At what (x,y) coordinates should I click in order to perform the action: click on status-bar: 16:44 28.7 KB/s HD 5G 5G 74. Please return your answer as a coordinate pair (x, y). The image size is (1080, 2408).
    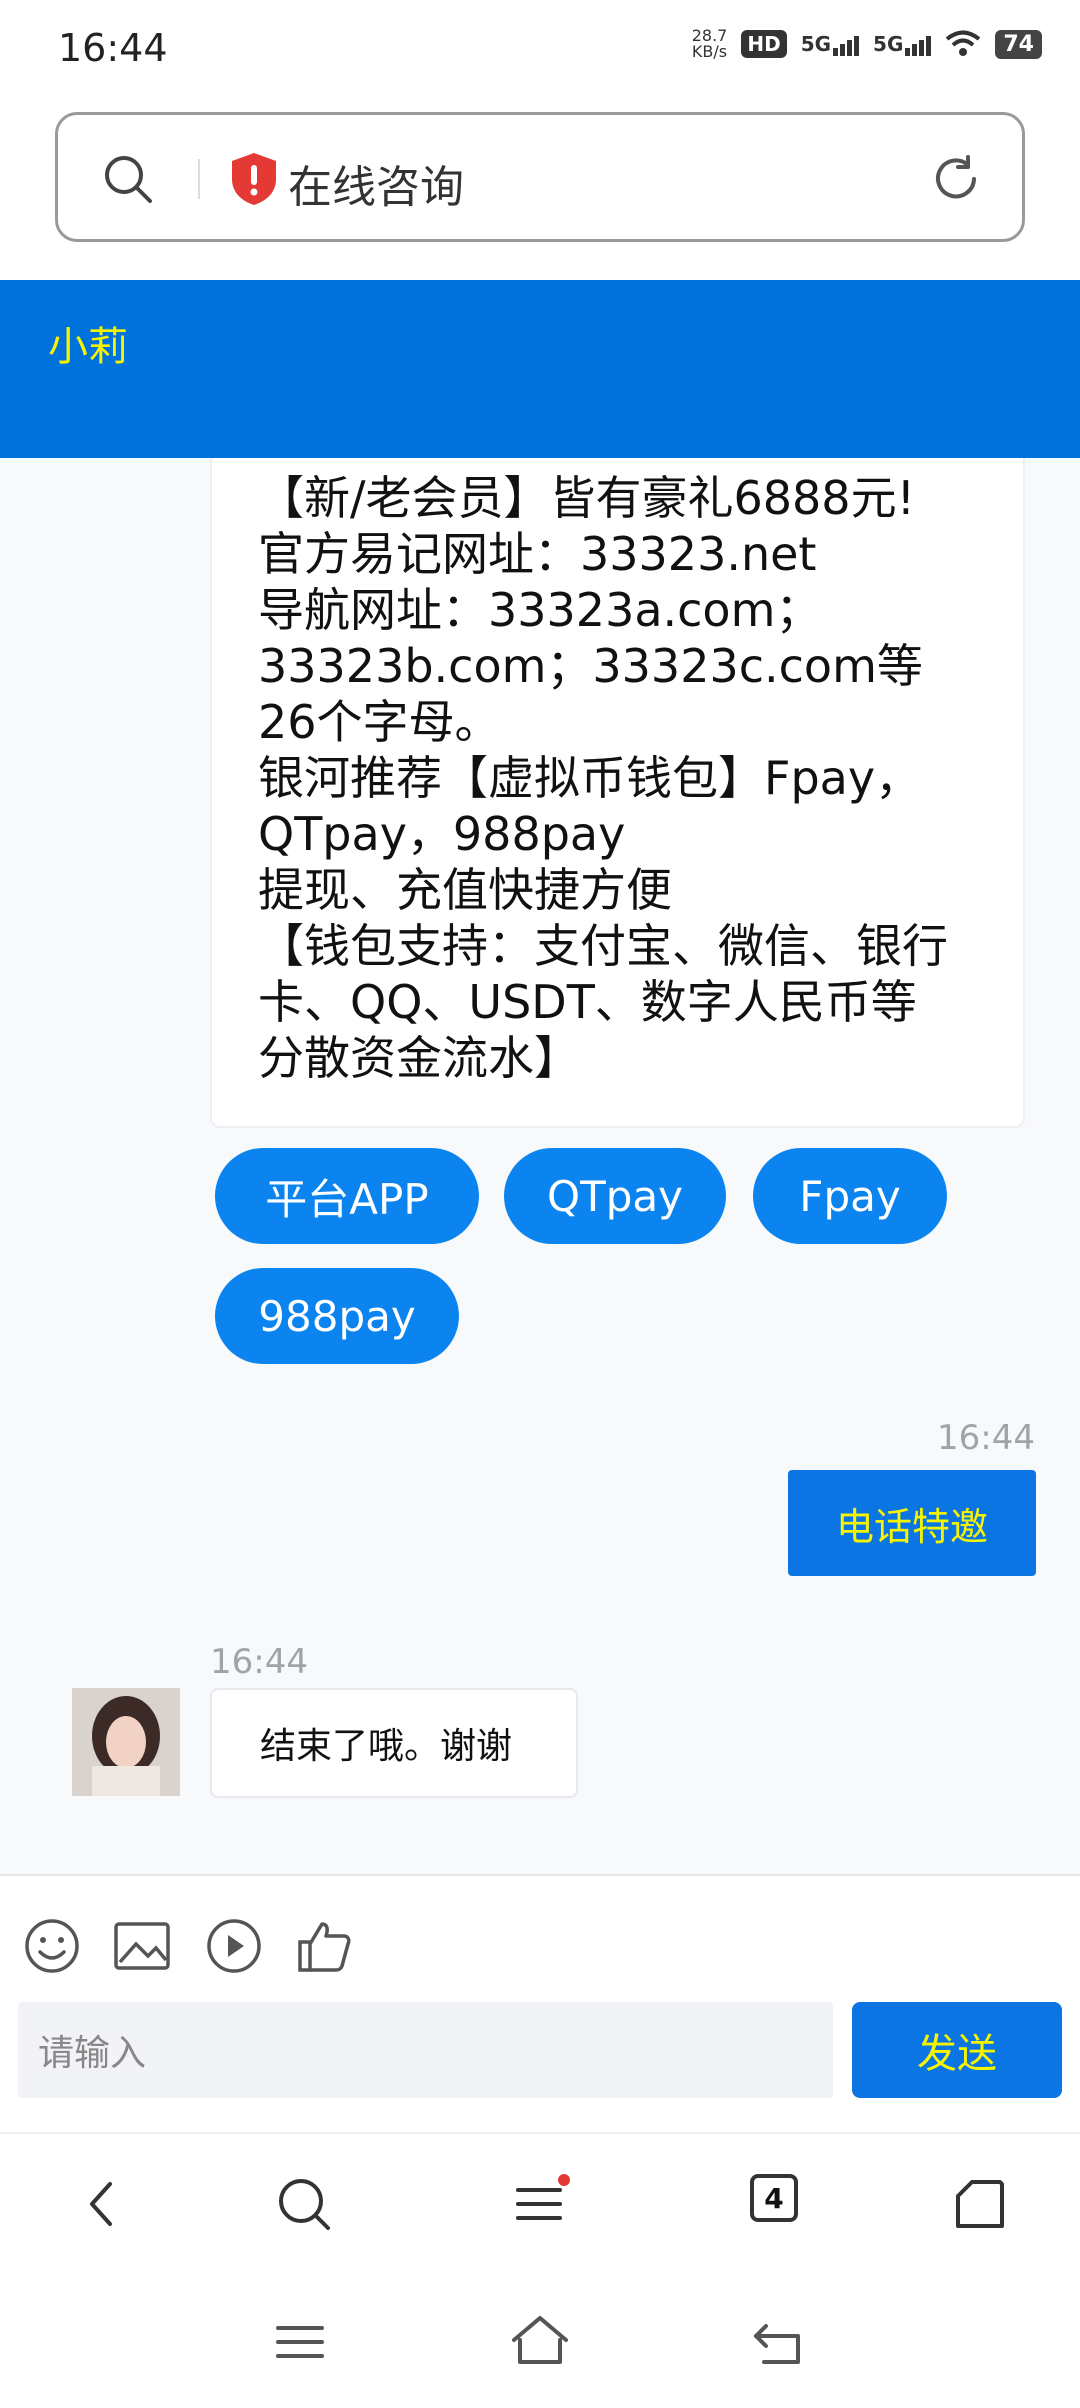
    Looking at the image, I should click on (540, 50).